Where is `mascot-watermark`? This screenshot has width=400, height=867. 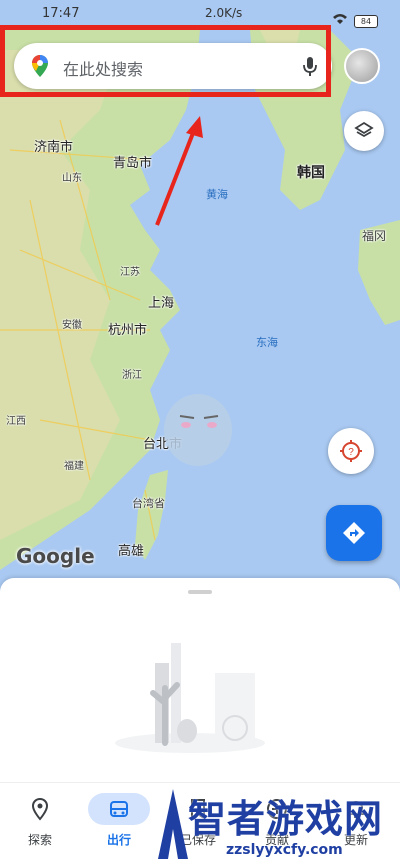 mascot-watermark is located at coordinates (198, 430).